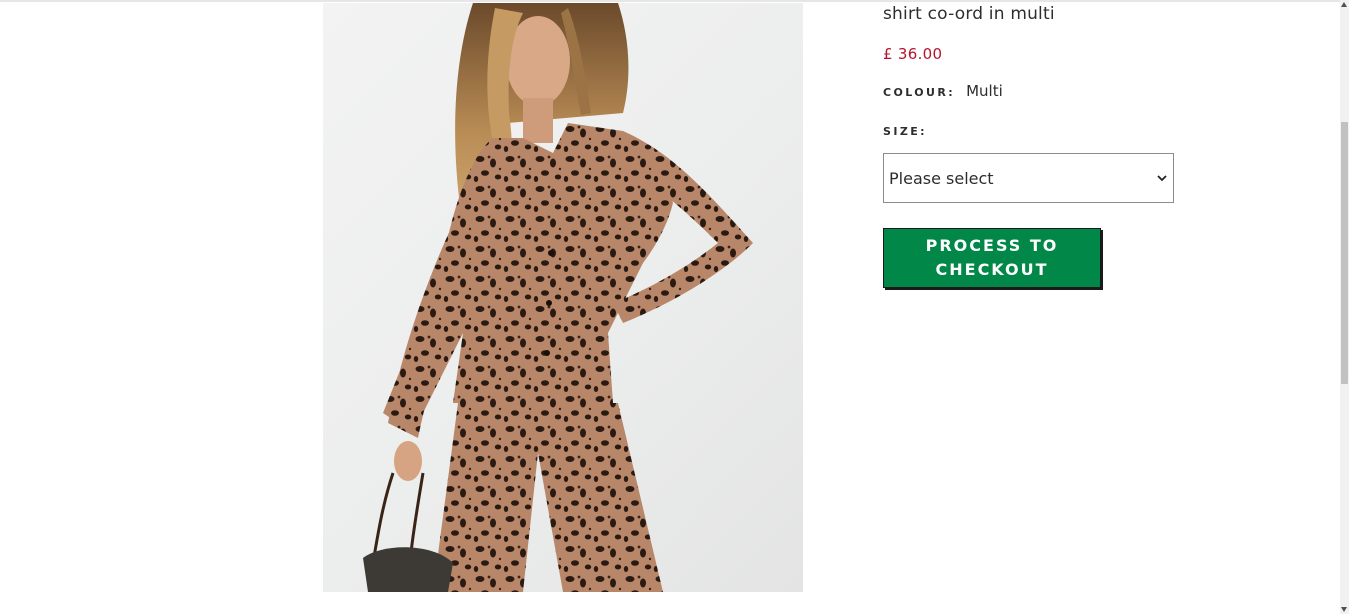  I want to click on scroll-down-arrow-icon, so click(1344, 609).